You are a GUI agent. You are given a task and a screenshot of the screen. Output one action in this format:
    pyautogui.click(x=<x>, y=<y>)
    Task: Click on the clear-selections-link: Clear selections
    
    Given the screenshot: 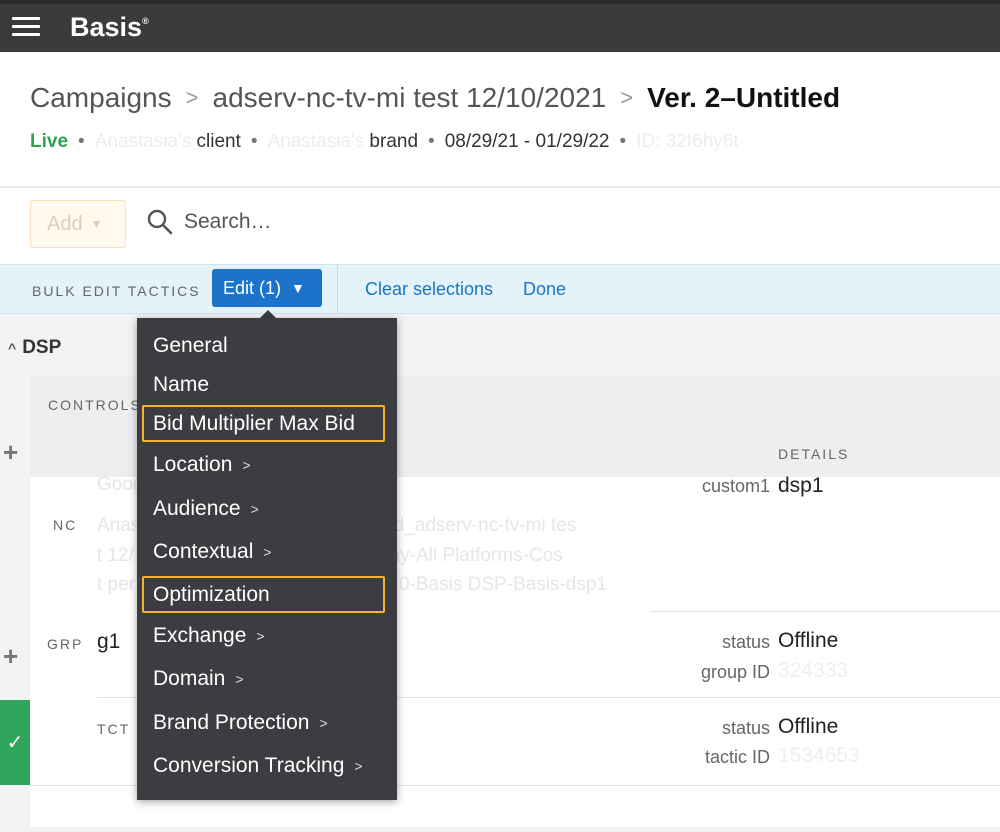 What is the action you would take?
    pyautogui.click(x=429, y=289)
    